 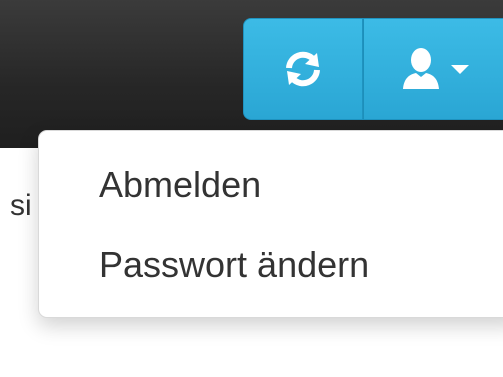 I want to click on refresh-button, so click(x=303, y=69).